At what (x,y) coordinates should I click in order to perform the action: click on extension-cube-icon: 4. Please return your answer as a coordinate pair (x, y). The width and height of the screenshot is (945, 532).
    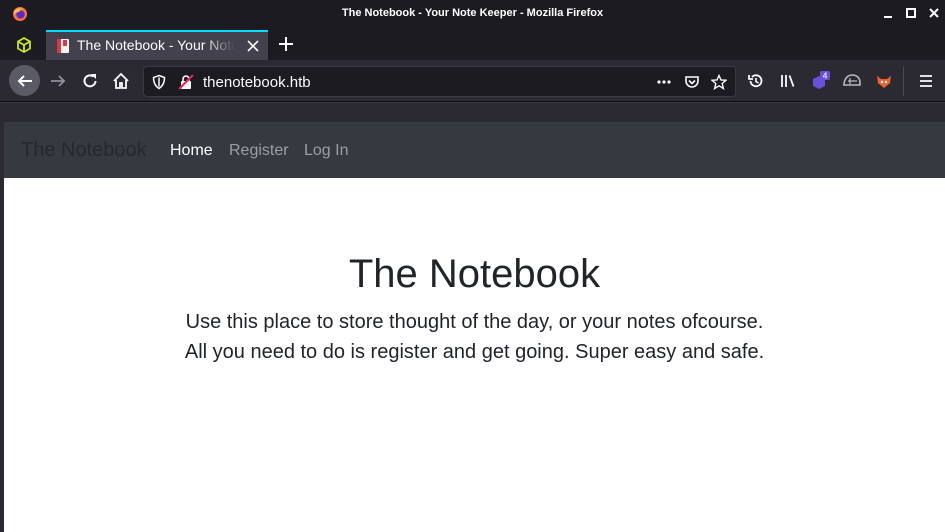
    Looking at the image, I should click on (820, 81).